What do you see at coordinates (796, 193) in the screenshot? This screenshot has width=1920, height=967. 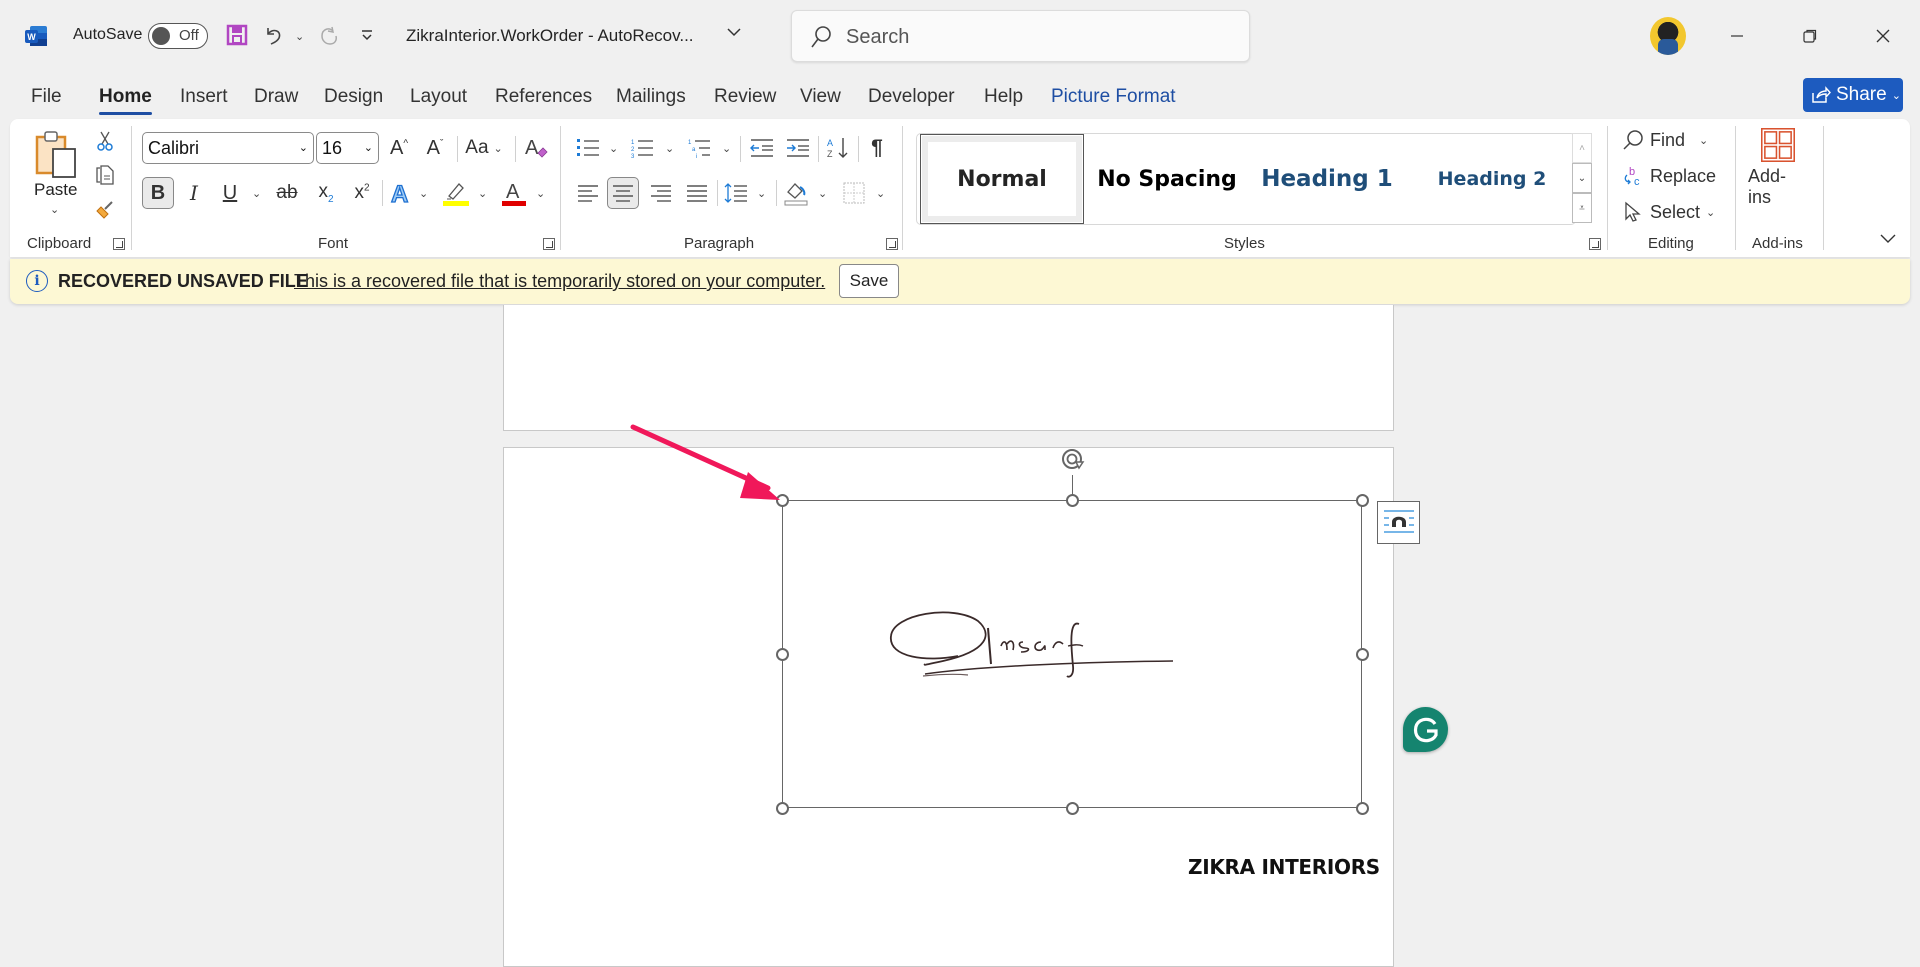 I see `shading-button` at bounding box center [796, 193].